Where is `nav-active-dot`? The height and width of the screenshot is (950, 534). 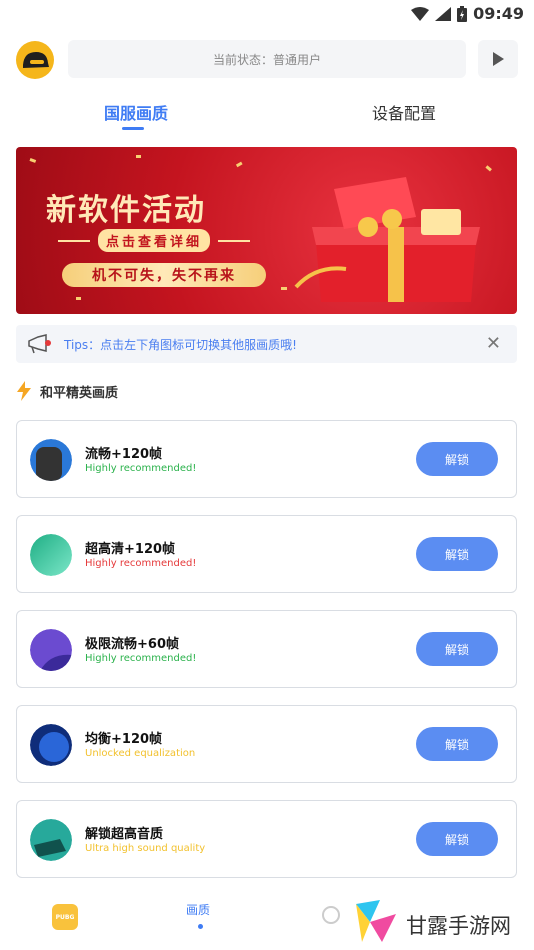
nav-active-dot is located at coordinates (200, 926).